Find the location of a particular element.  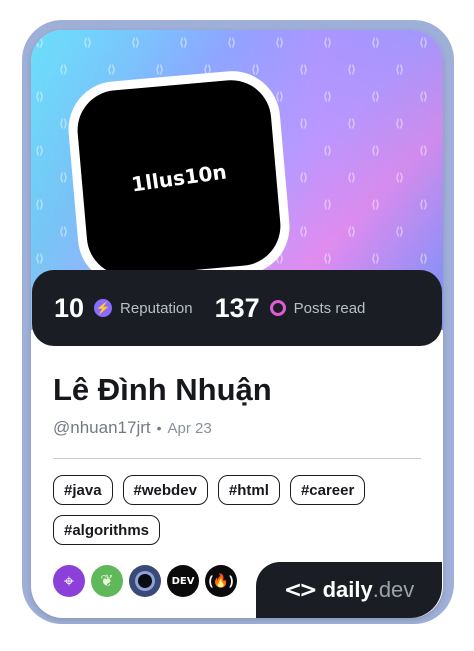

tag-career: #career is located at coordinates (327, 490).